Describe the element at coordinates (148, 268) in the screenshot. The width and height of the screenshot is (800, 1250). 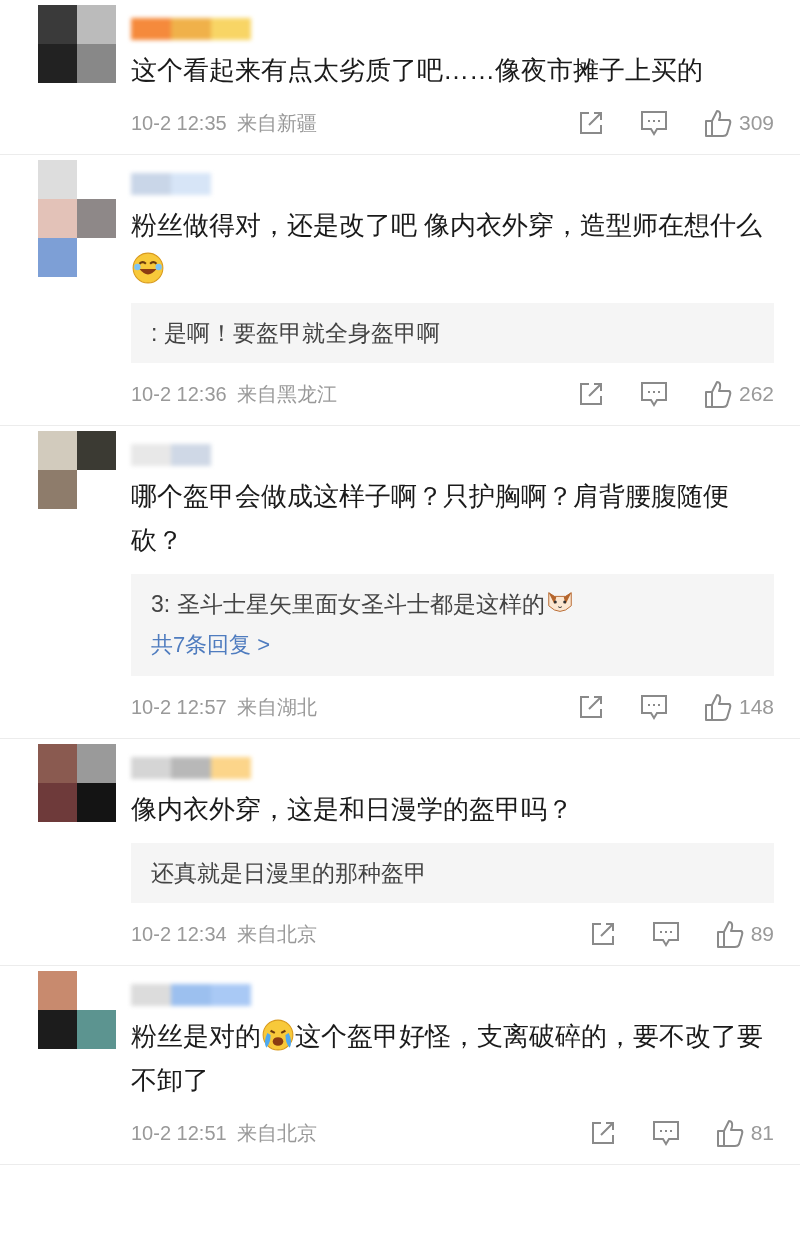
I see `laughing-face-icon` at that location.